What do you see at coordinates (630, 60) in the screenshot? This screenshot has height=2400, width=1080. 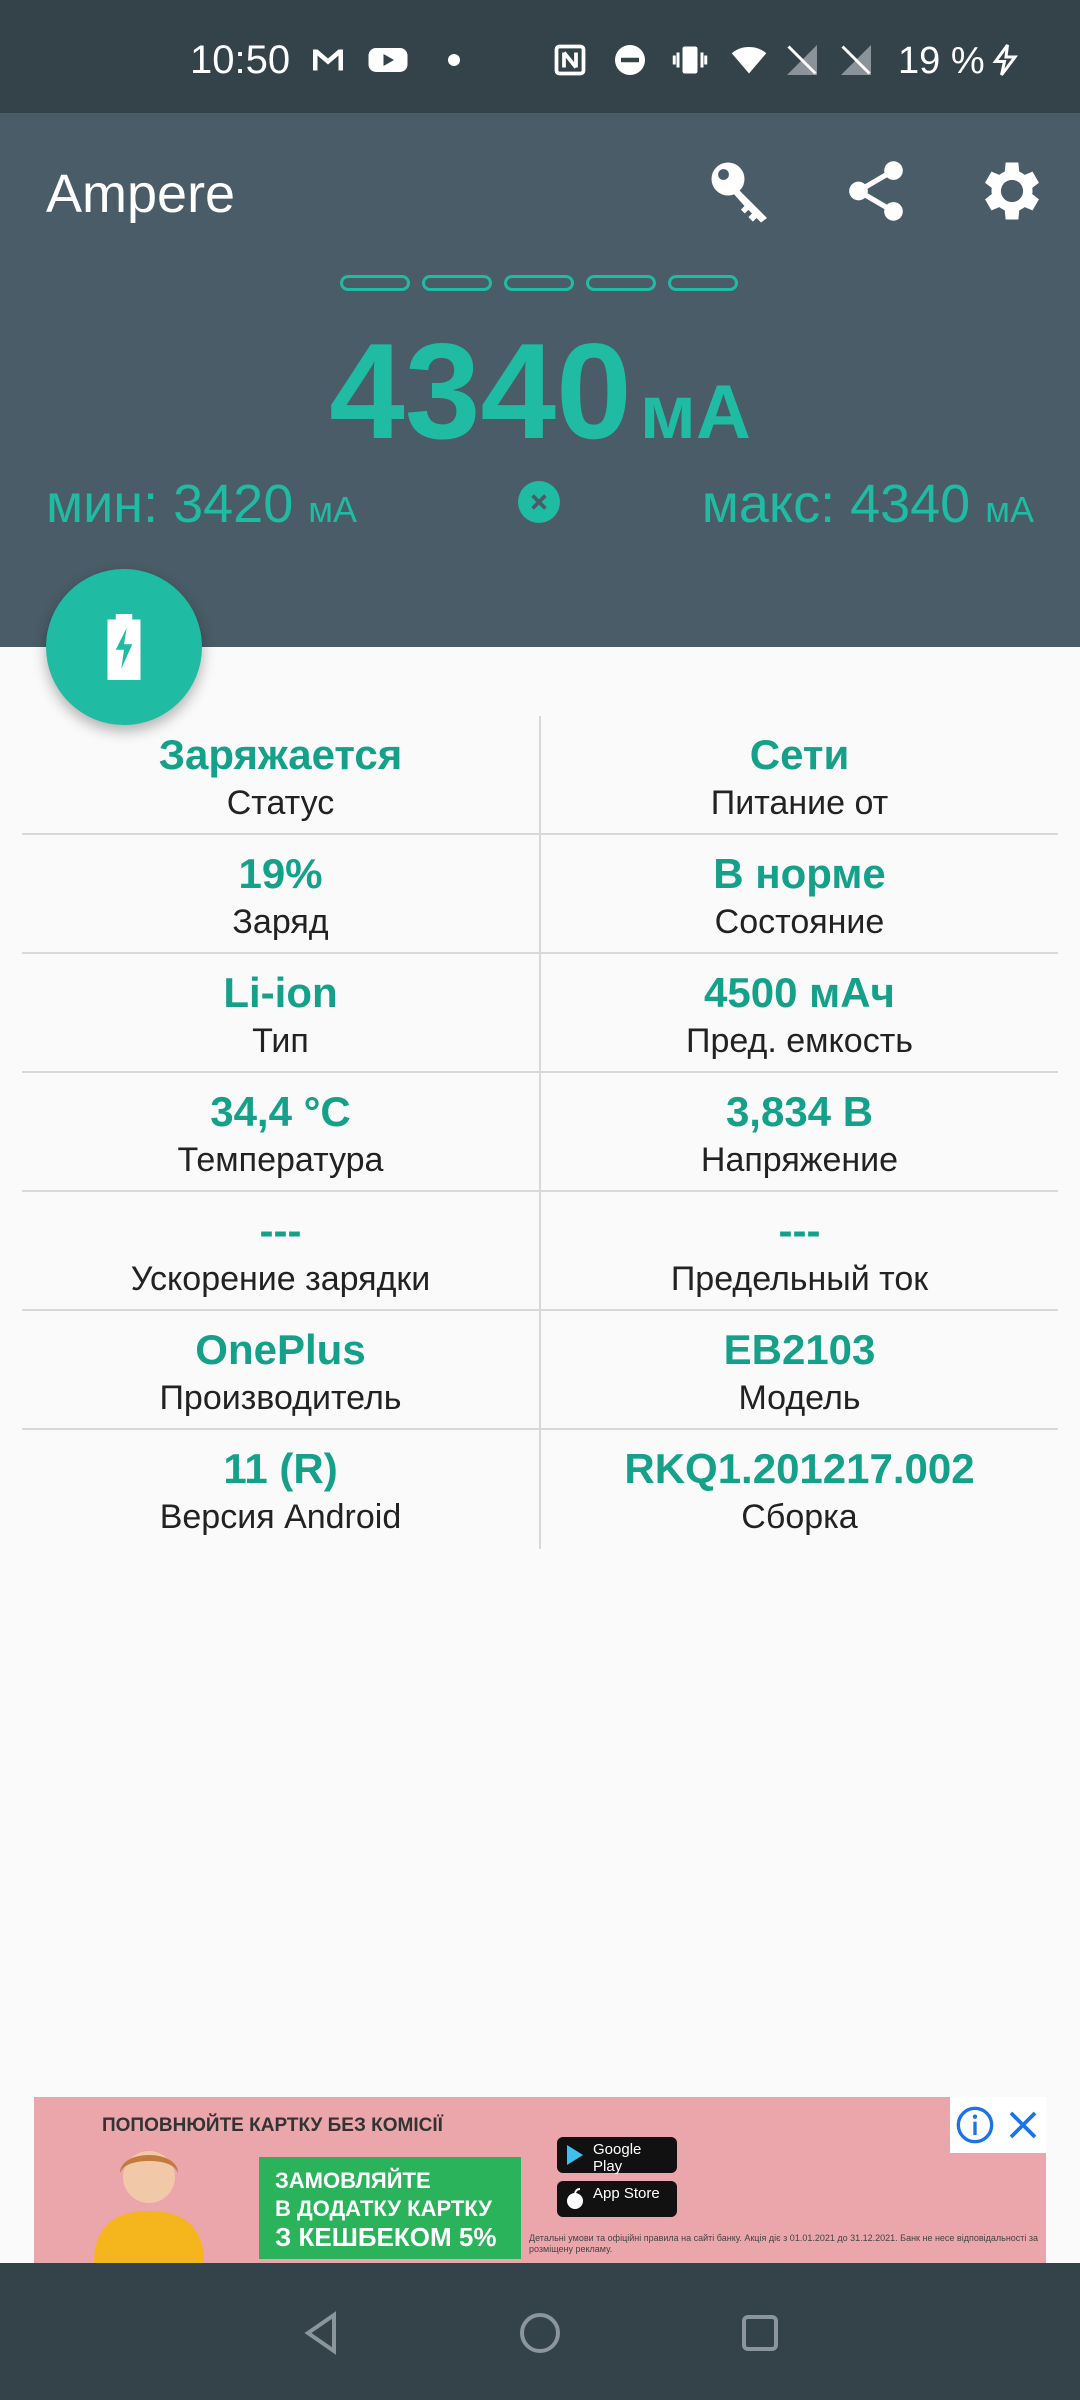 I see `dnd-icon` at bounding box center [630, 60].